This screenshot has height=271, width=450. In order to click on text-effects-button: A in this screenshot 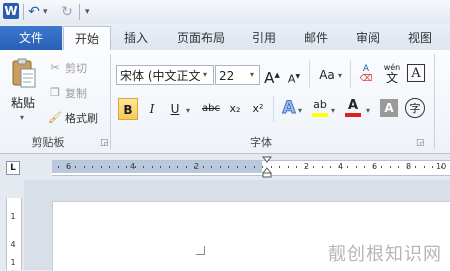, I will do `click(289, 108)`.